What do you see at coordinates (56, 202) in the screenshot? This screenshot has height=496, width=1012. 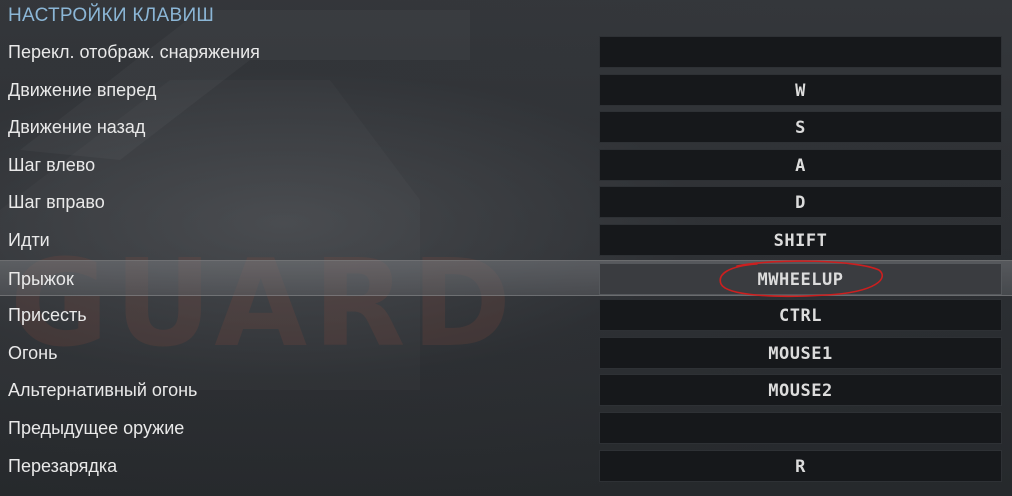 I see `binding-label: Шаг вправо` at bounding box center [56, 202].